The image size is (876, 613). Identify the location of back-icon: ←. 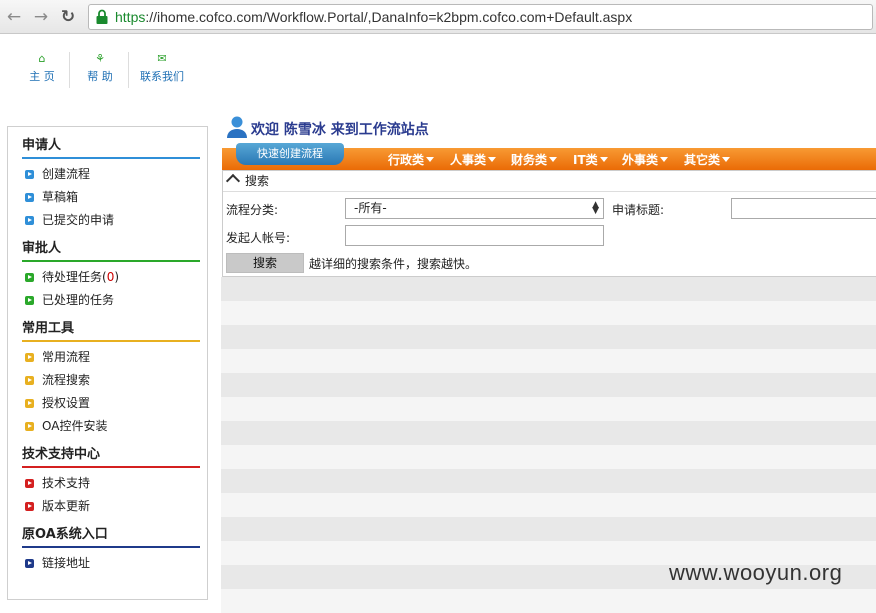
(14, 17).